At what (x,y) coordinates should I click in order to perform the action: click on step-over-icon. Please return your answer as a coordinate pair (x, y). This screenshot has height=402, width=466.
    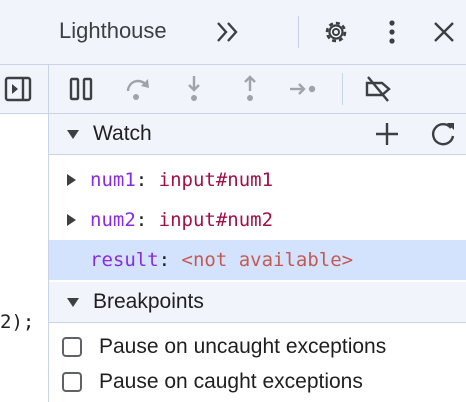
    Looking at the image, I should click on (138, 89).